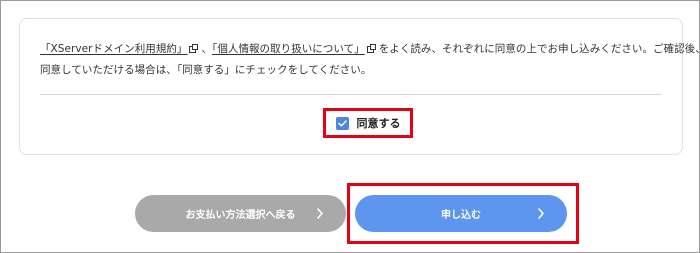 This screenshot has height=253, width=700. Describe the element at coordinates (539, 49) in the screenshot. I see `terms-line-1-suffix: をよく読み、それぞれに同意の上でお申し込みください。ご確認後、` at that location.